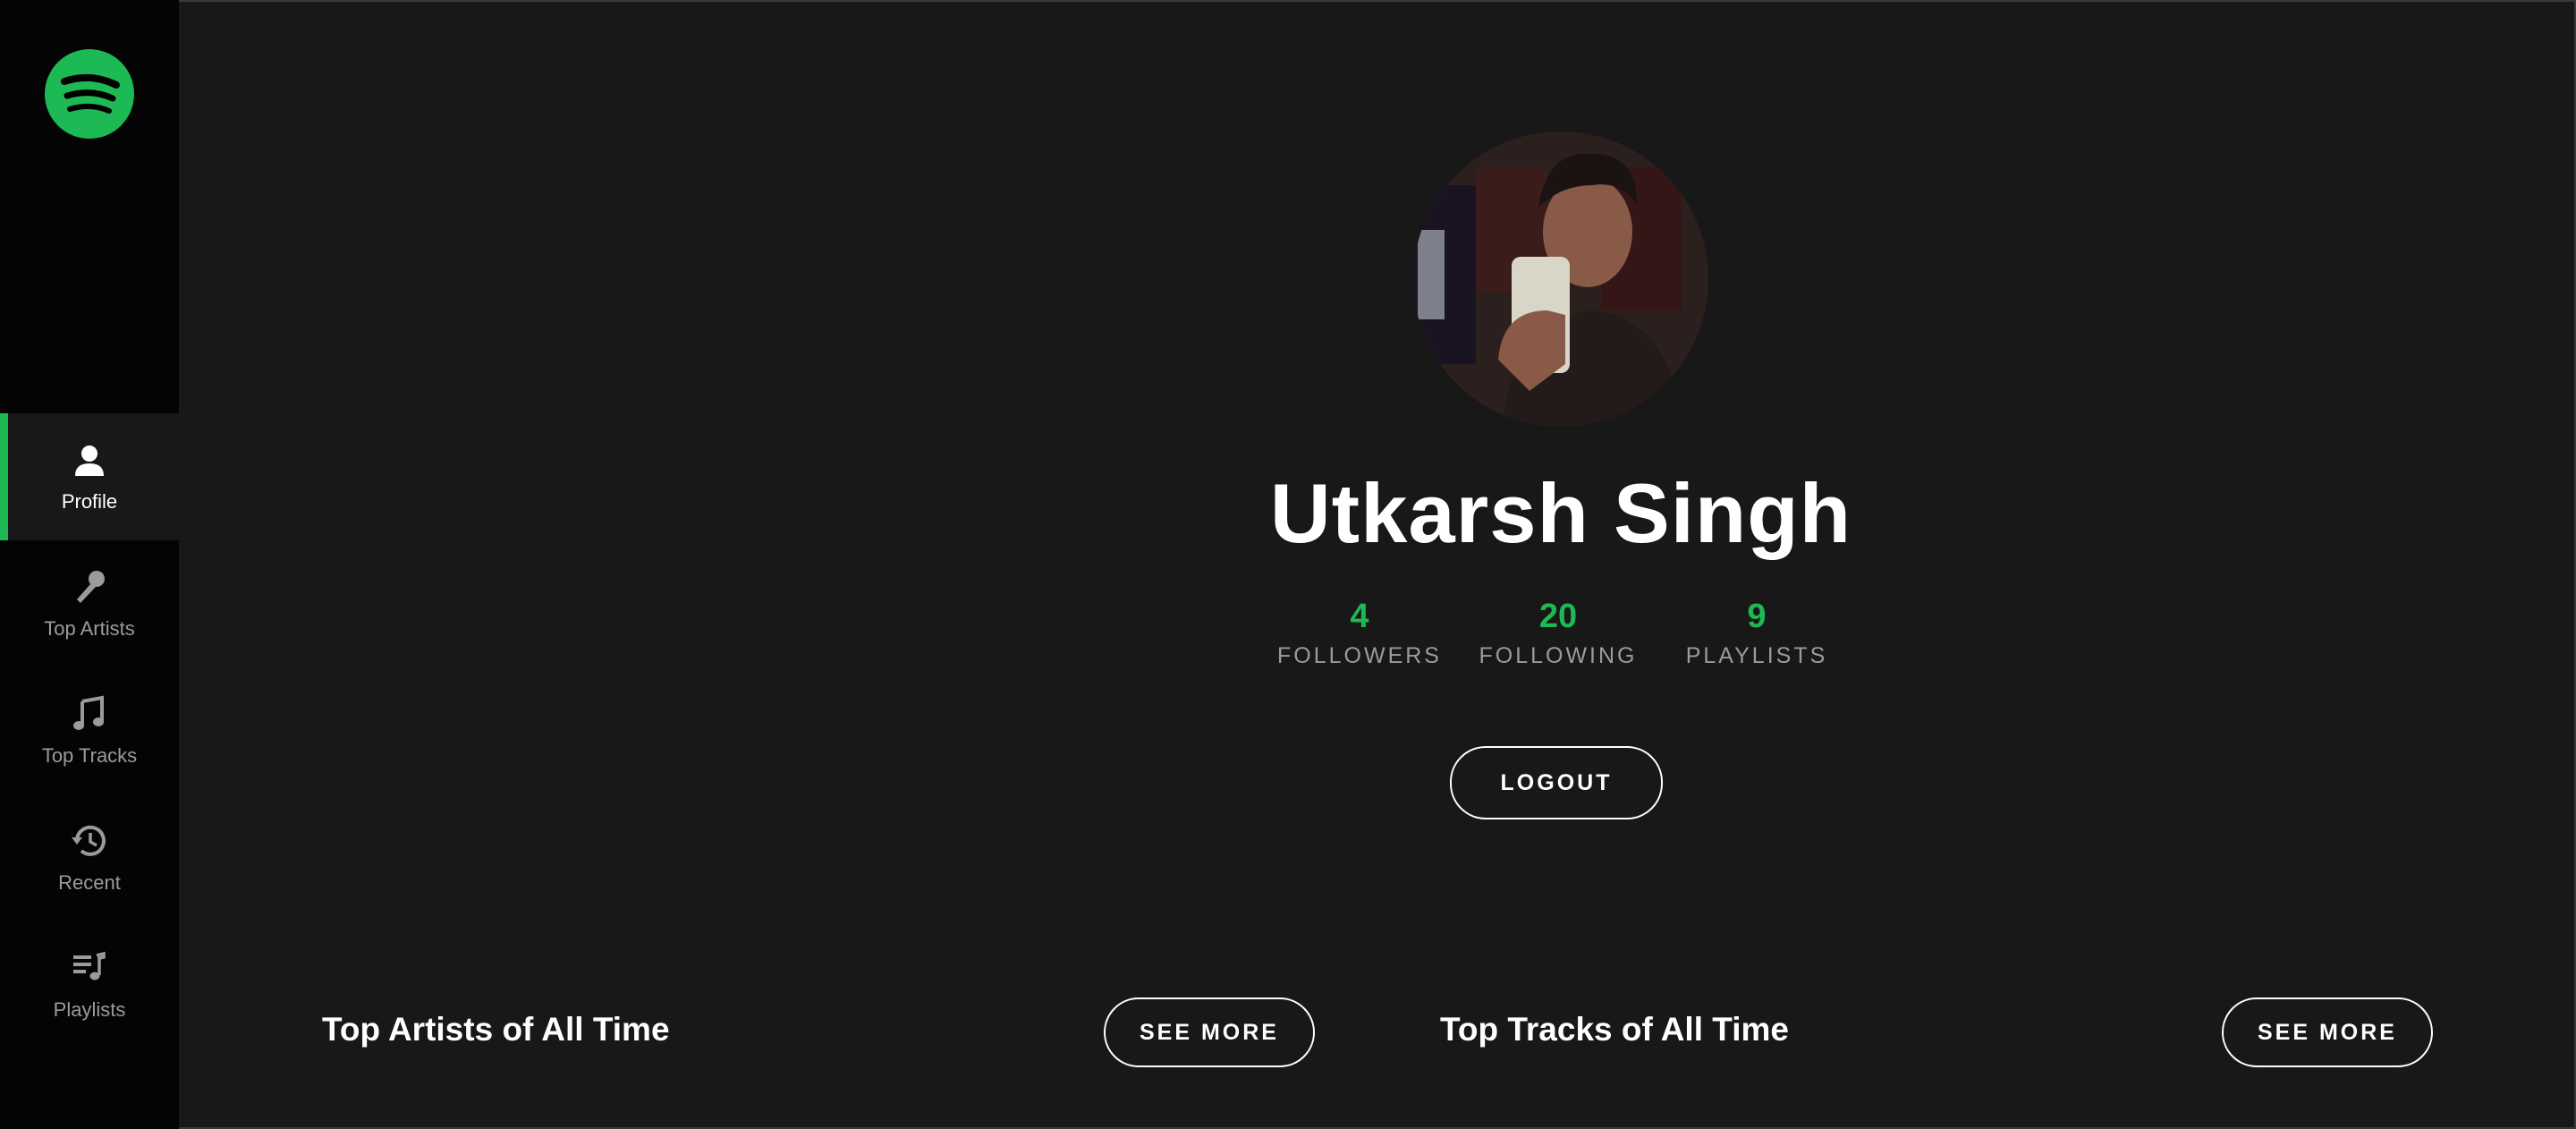 This screenshot has height=1129, width=2576. Describe the element at coordinates (1359, 655) in the screenshot. I see `stat-label: FOLLOWERS` at that location.